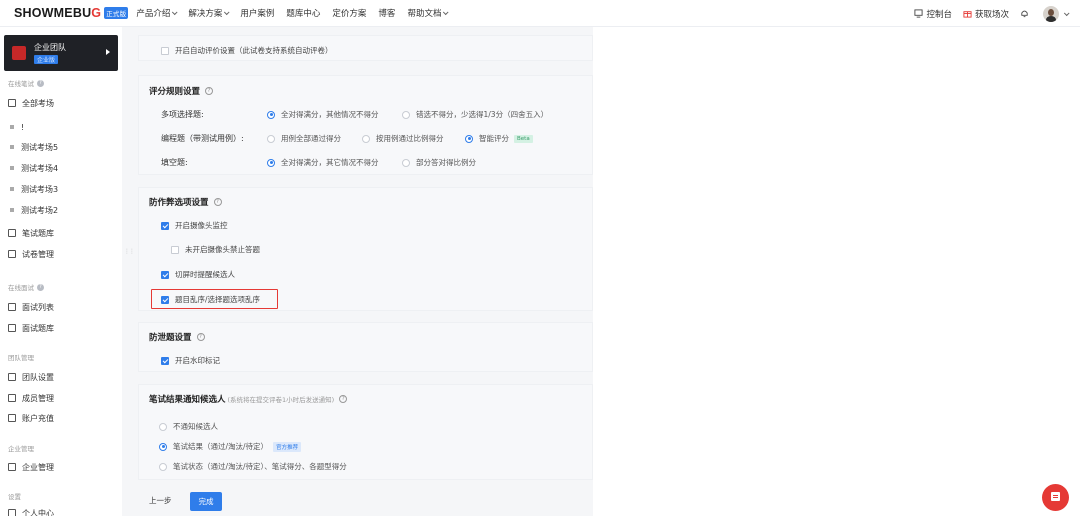 The height and width of the screenshot is (516, 1080). What do you see at coordinates (31, 307) in the screenshot?
I see `sidebar-item-interview-list: 面试列表` at bounding box center [31, 307].